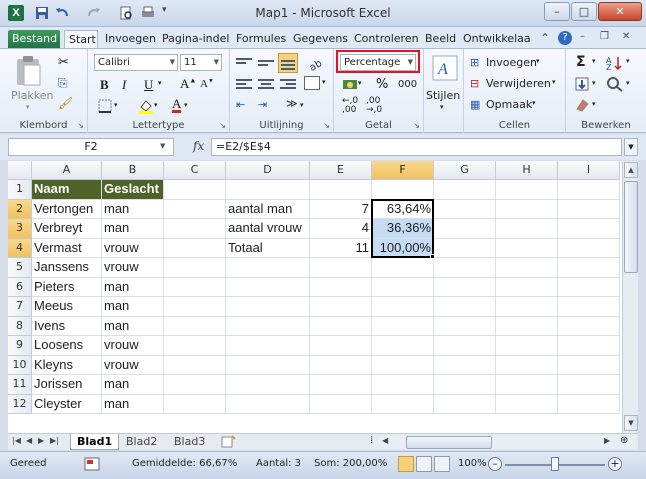 The width and height of the screenshot is (646, 479). Describe the element at coordinates (95, 442) in the screenshot. I see `sheet-tab-blad1: Blad1` at that location.